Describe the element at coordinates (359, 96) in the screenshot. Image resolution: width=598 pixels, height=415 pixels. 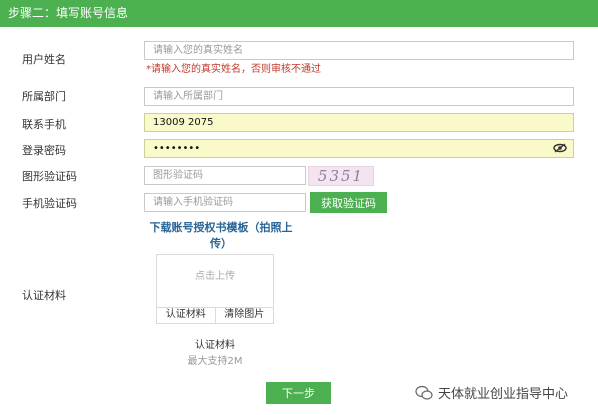
I see `dept-input: 请输入所属部门` at that location.